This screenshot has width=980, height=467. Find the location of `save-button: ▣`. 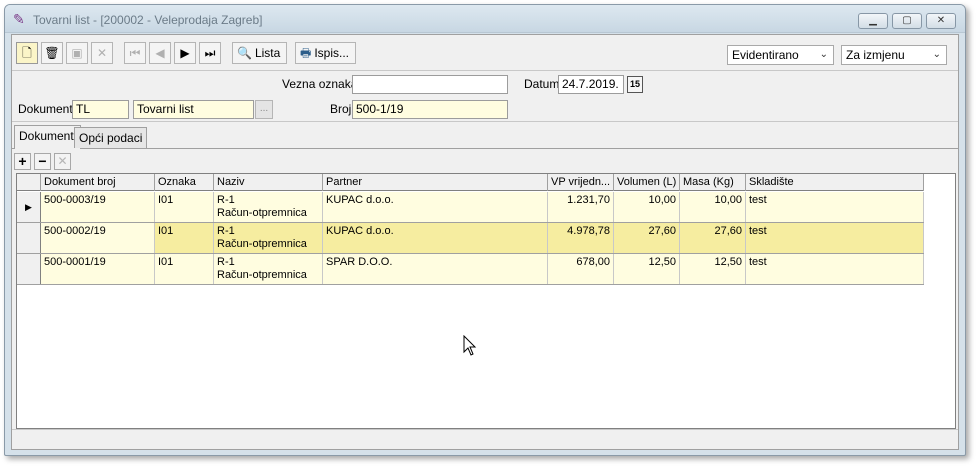

save-button: ▣ is located at coordinates (77, 53).